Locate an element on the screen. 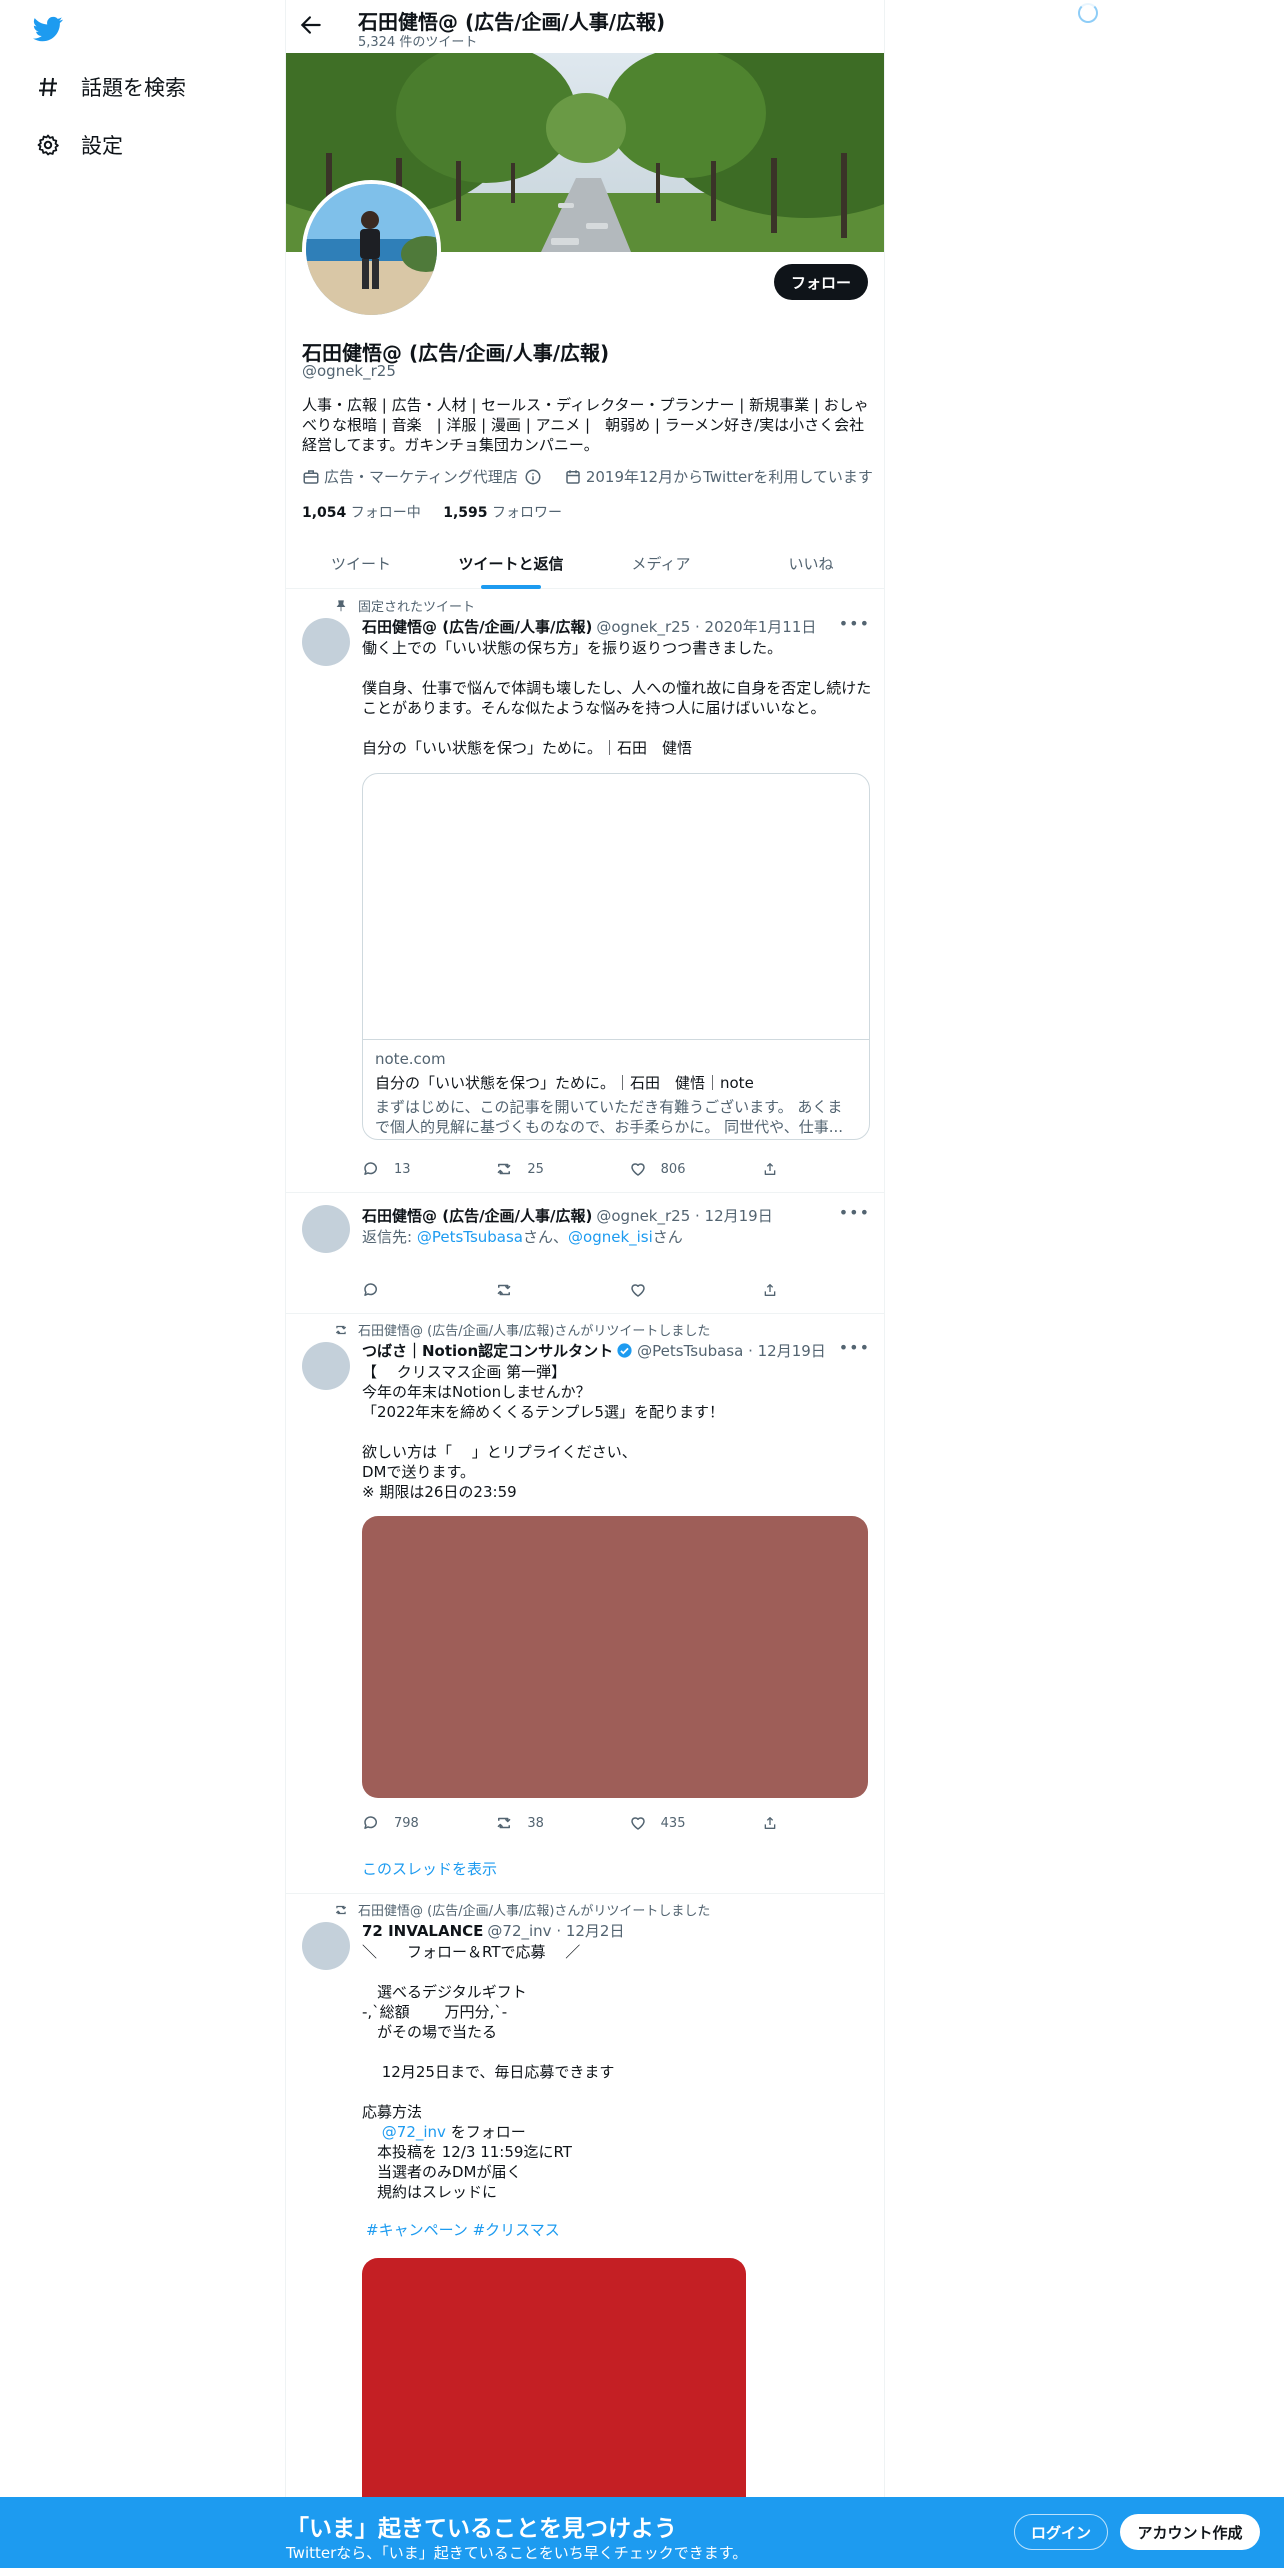 Image resolution: width=1284 pixels, height=2568 pixels. retweet-button: 38 is located at coordinates (545, 1823).